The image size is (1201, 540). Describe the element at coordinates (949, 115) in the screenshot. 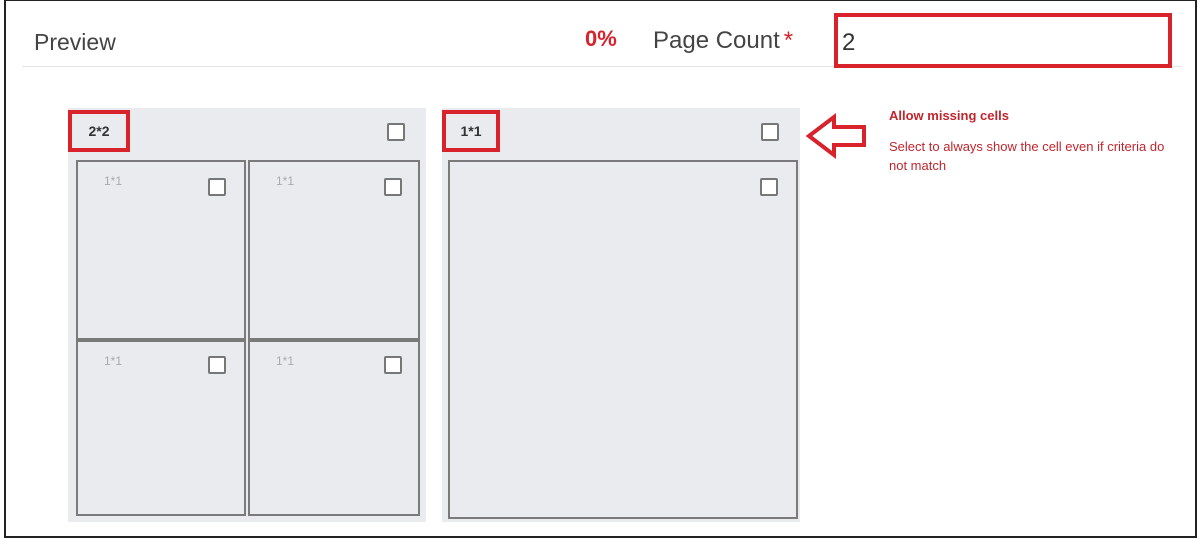

I see `annotation-title: Allow missing cells` at that location.